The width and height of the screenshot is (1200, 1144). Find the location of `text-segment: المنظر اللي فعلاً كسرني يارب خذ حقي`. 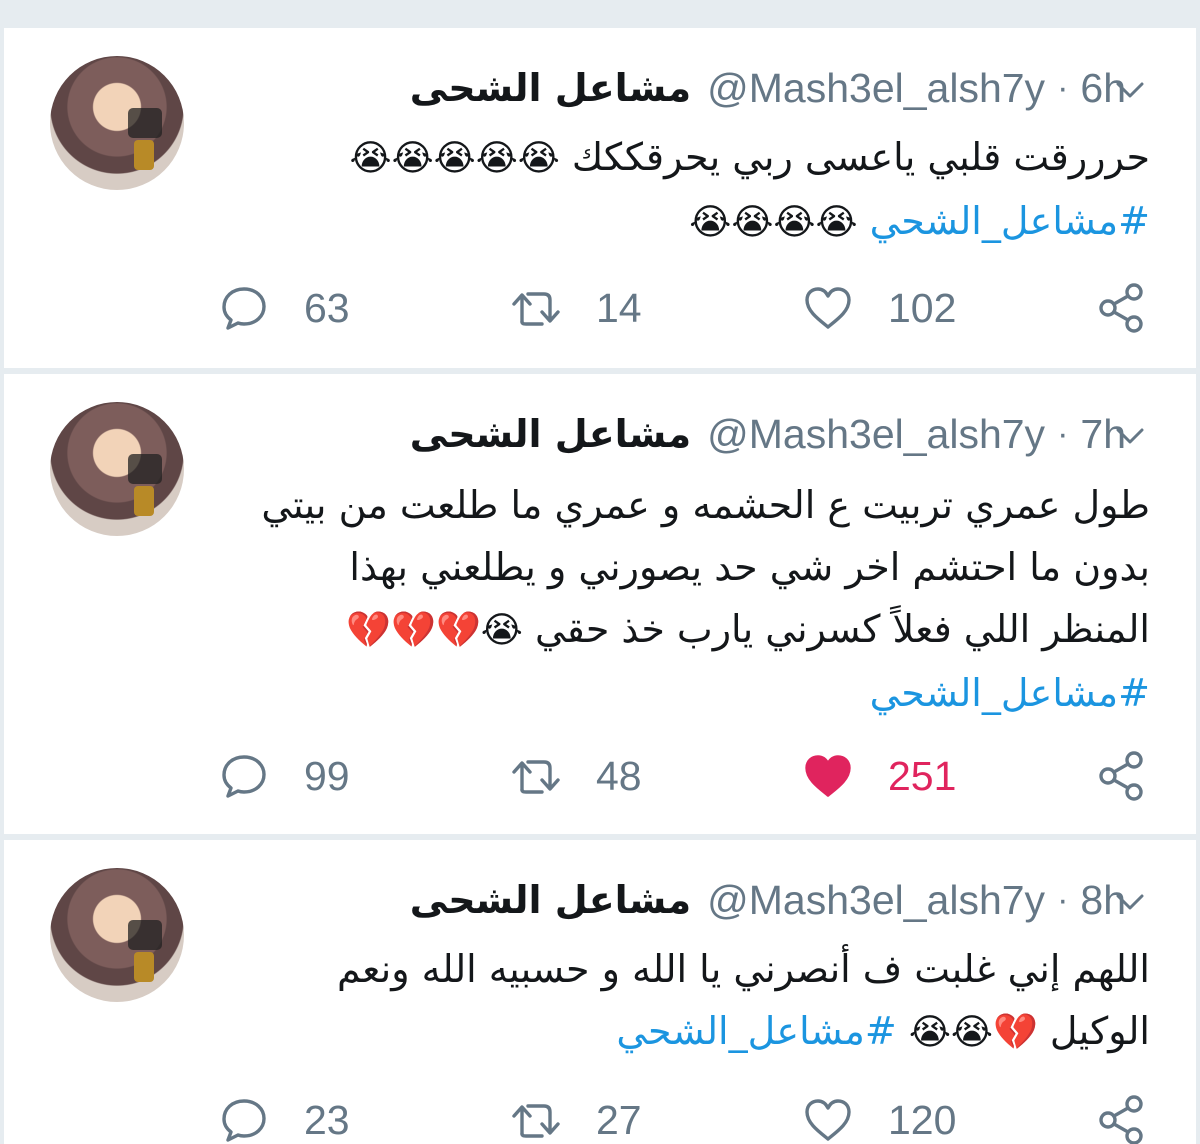

text-segment: المنظر اللي فعلاً كسرني يارب خذ حقي is located at coordinates (842, 629).